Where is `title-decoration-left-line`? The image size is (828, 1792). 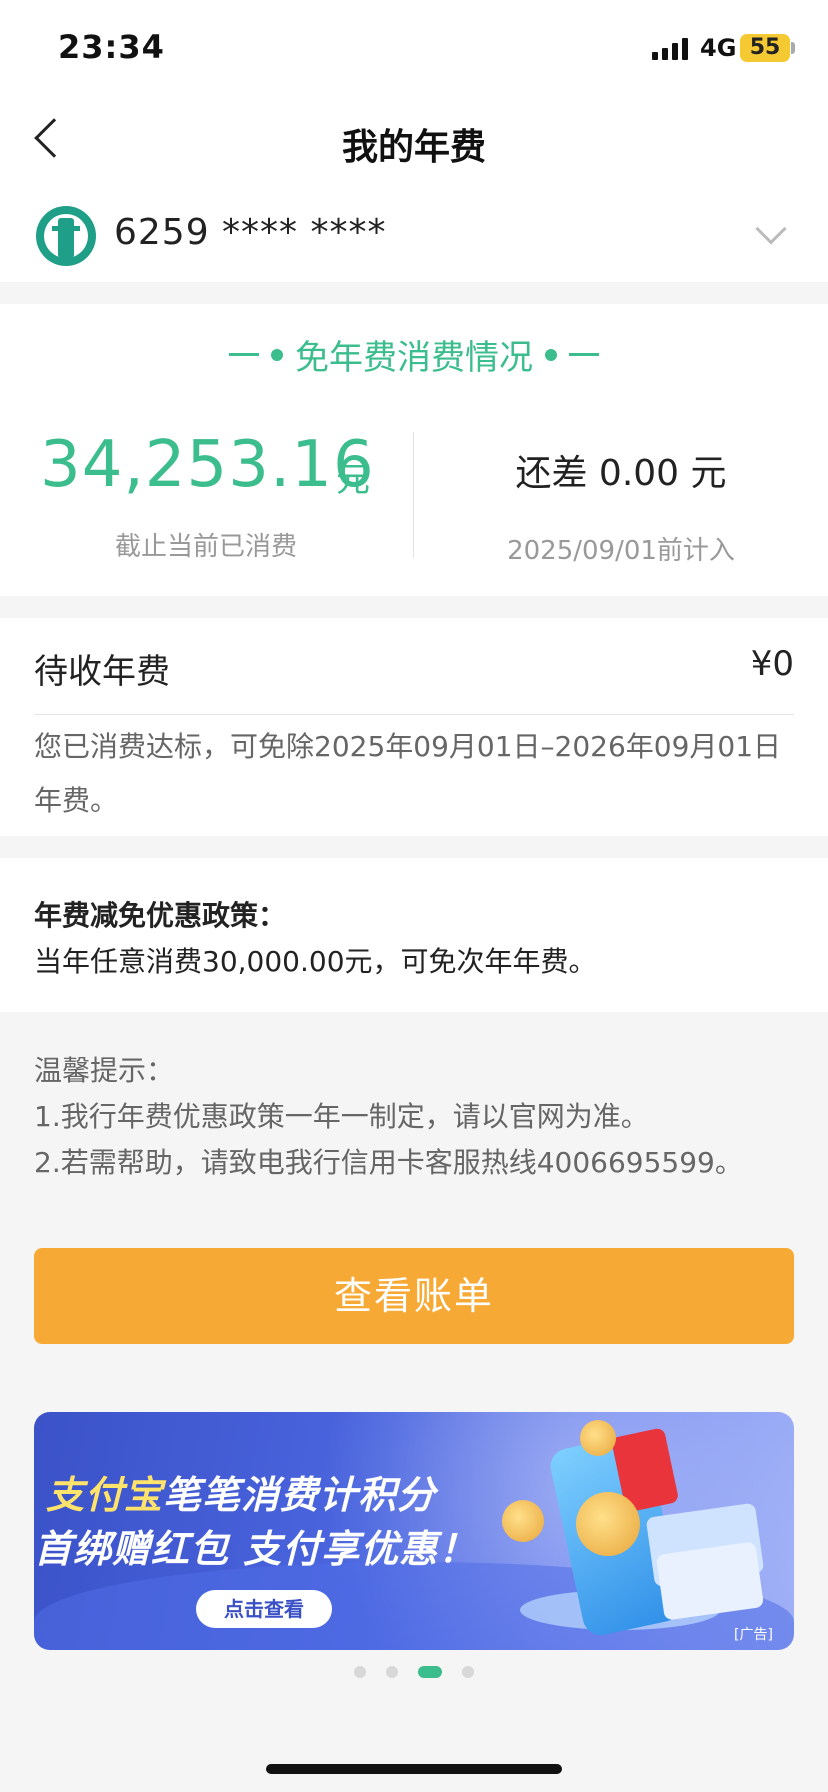 title-decoration-left-line is located at coordinates (244, 354).